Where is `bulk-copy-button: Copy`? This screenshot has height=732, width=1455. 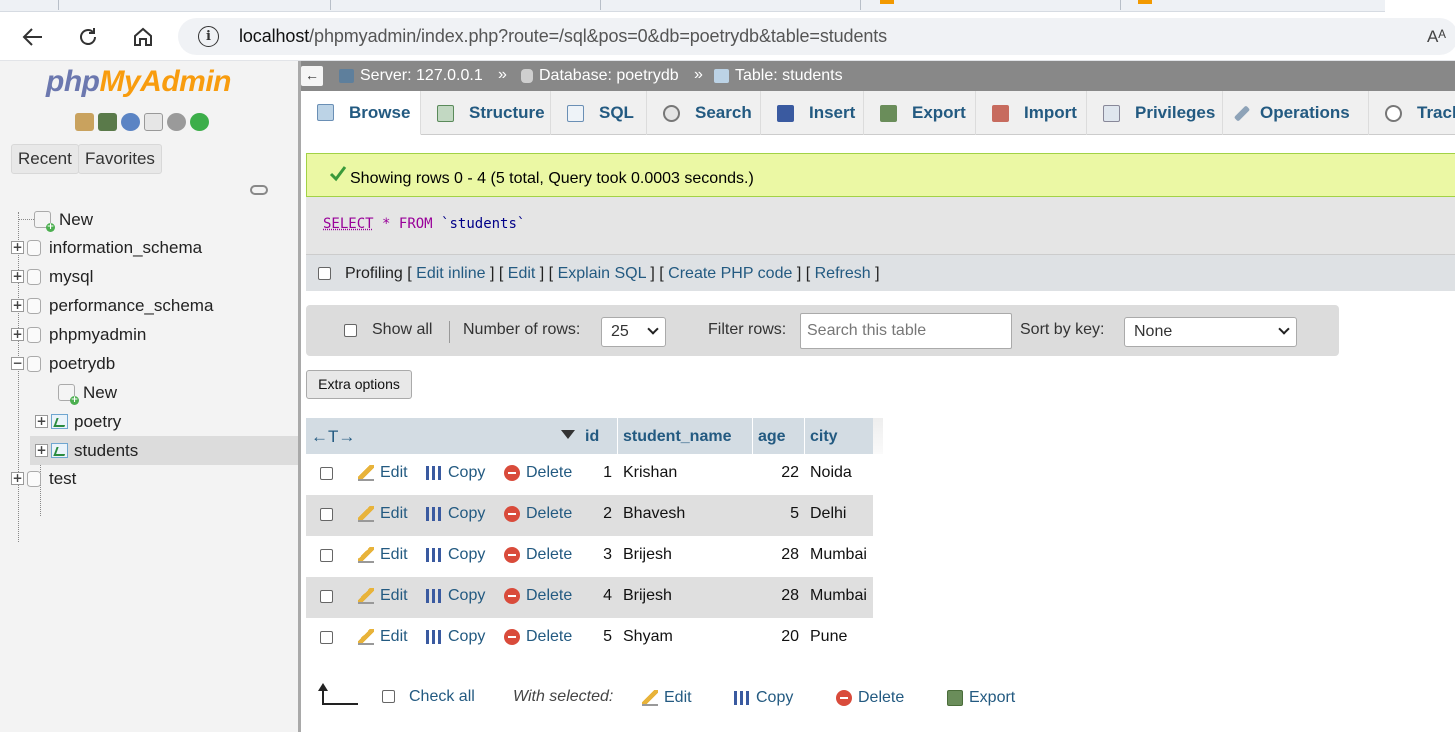
bulk-copy-button: Copy is located at coordinates (763, 698).